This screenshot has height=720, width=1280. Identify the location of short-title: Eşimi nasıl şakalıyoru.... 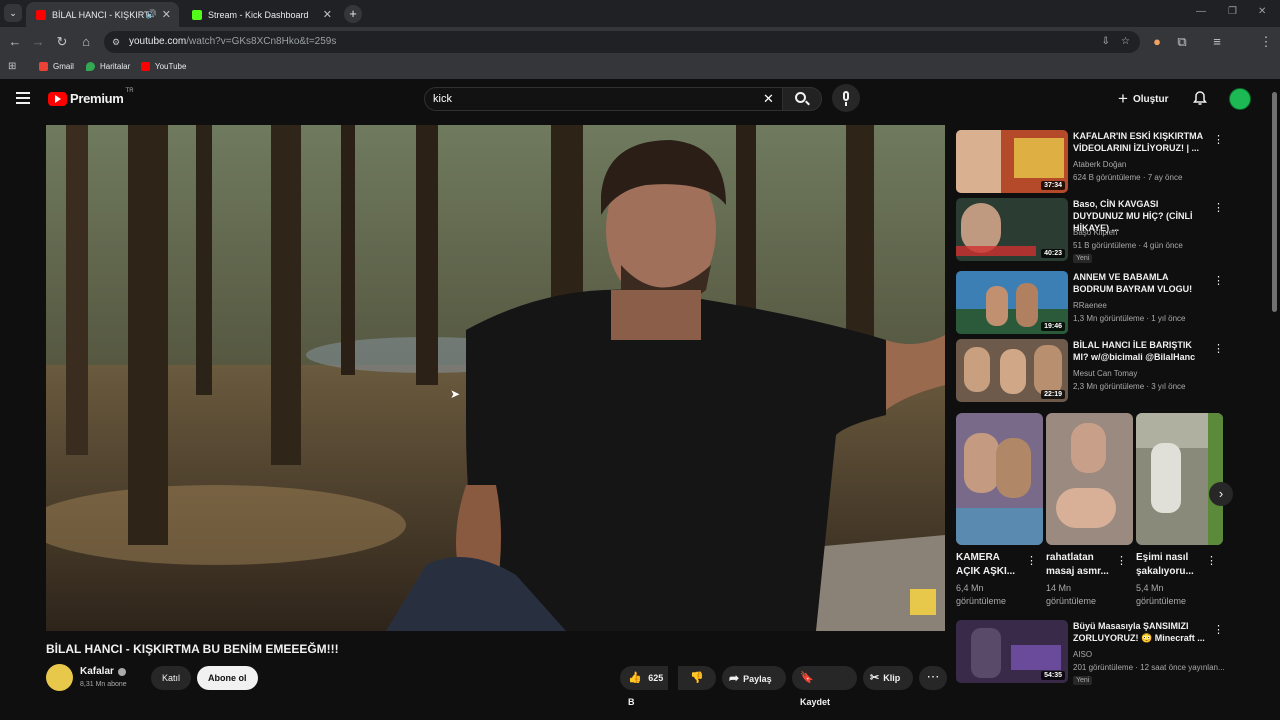
(1165, 564).